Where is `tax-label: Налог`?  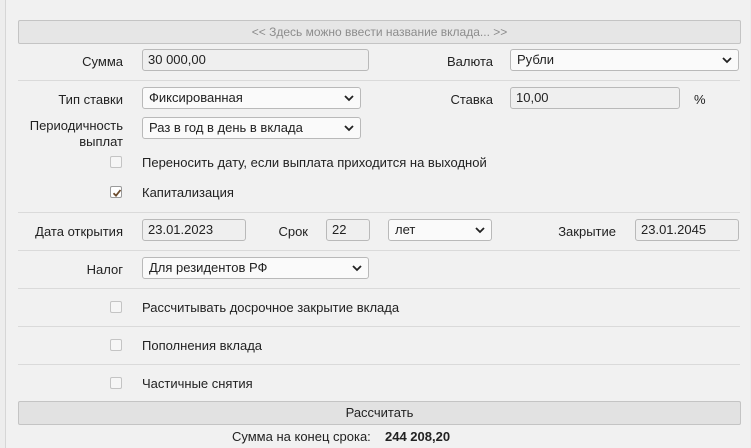 tax-label: Налог is located at coordinates (104, 269).